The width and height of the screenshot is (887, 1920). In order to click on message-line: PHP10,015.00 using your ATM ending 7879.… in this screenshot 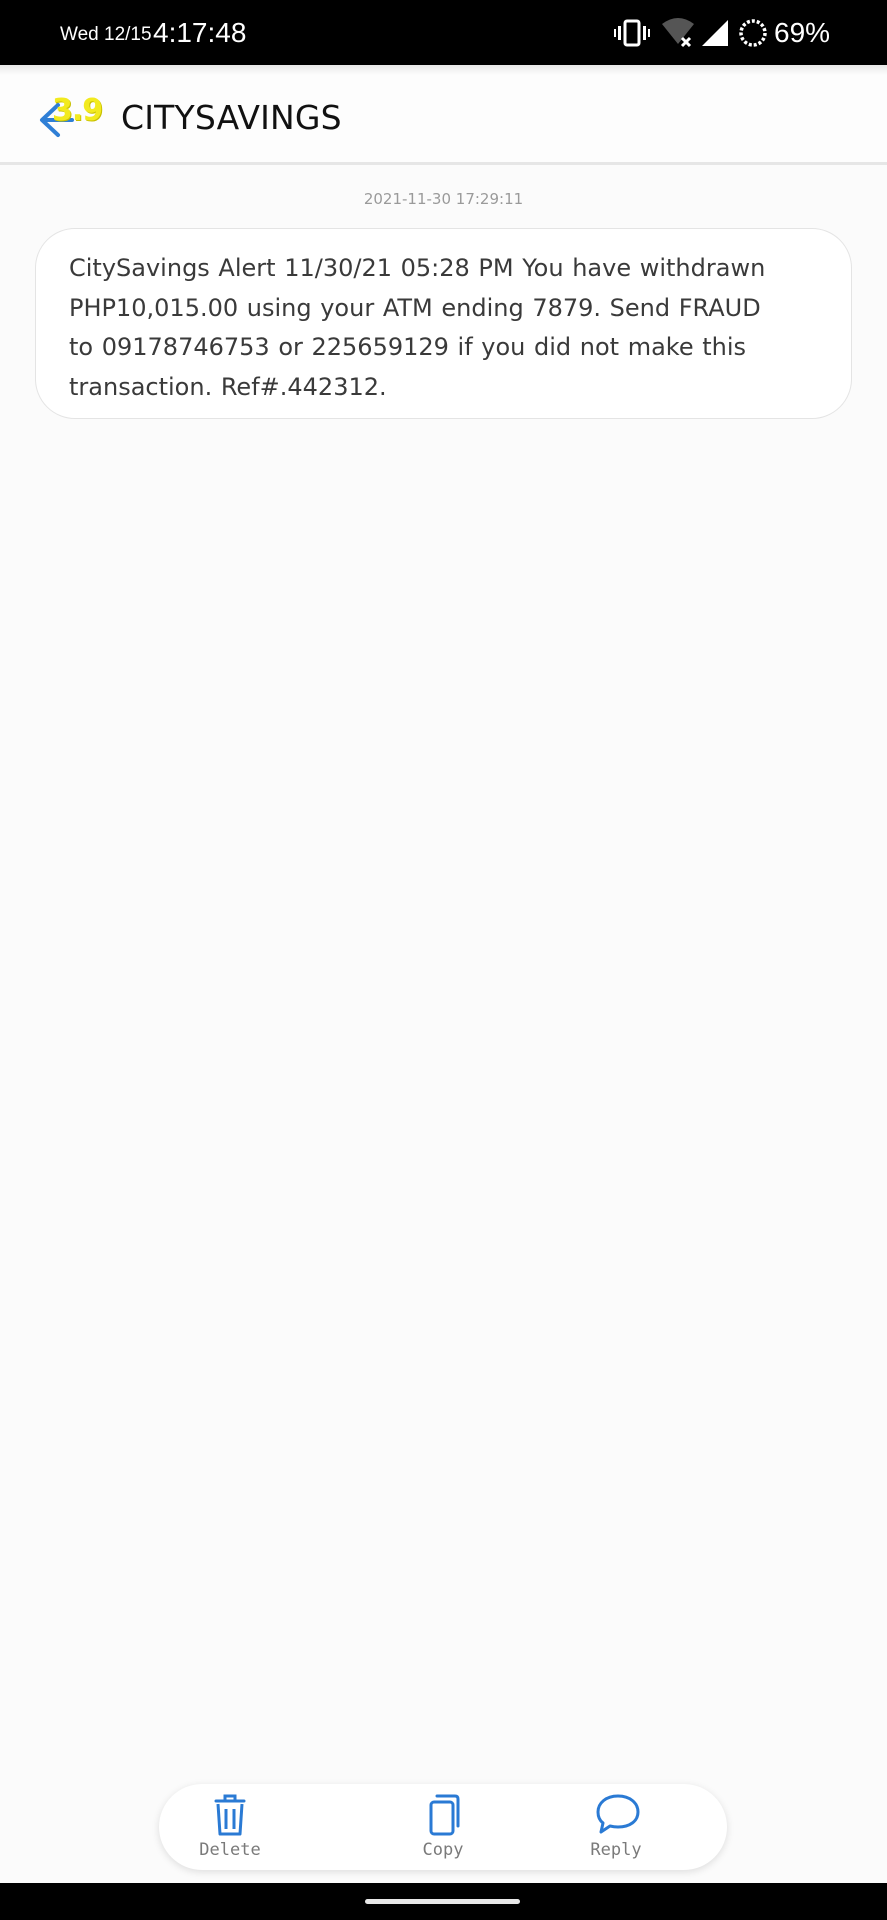, I will do `click(415, 307)`.